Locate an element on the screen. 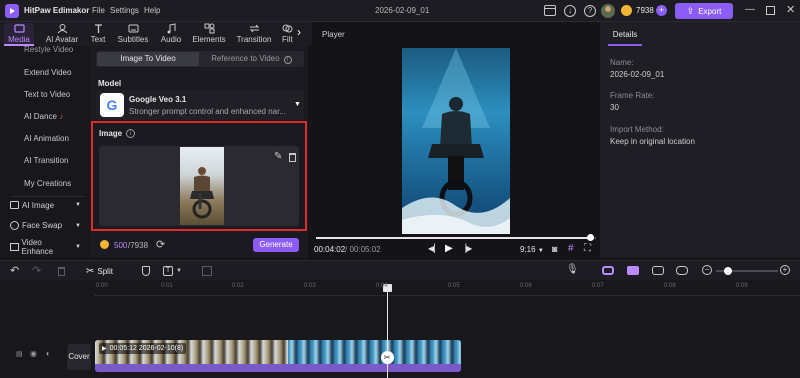  zoom-slider is located at coordinates (747, 271).